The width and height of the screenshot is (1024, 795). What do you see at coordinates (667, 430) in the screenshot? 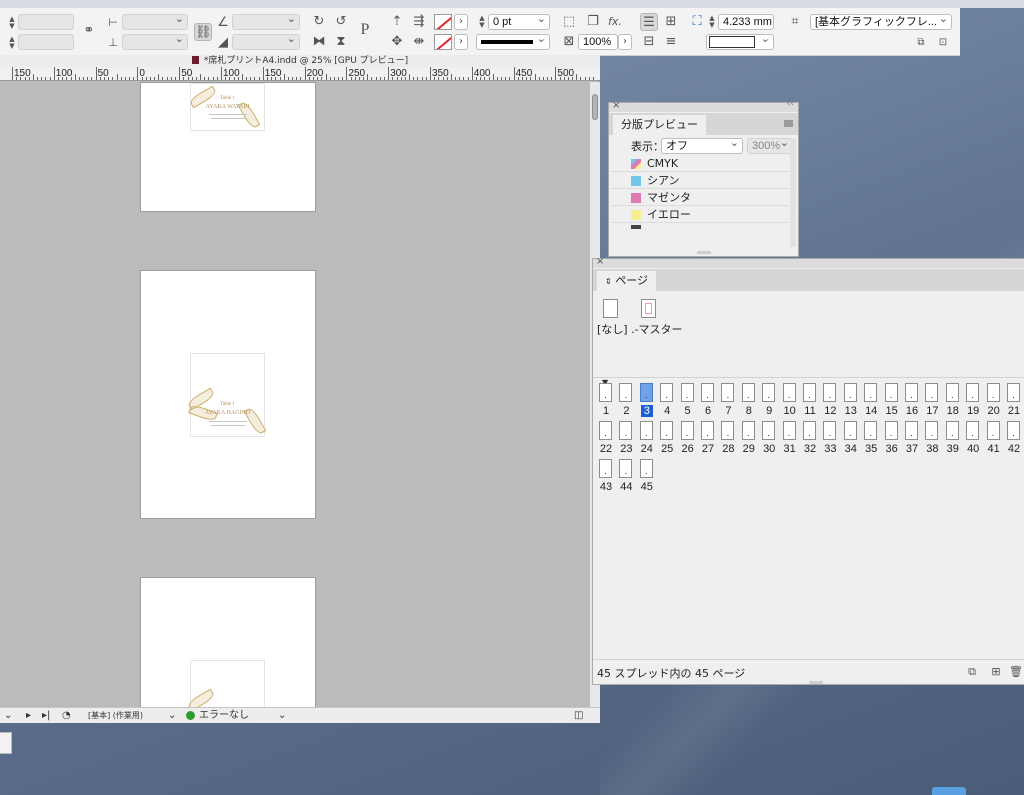
I see `page-thumbnail-25: .` at bounding box center [667, 430].